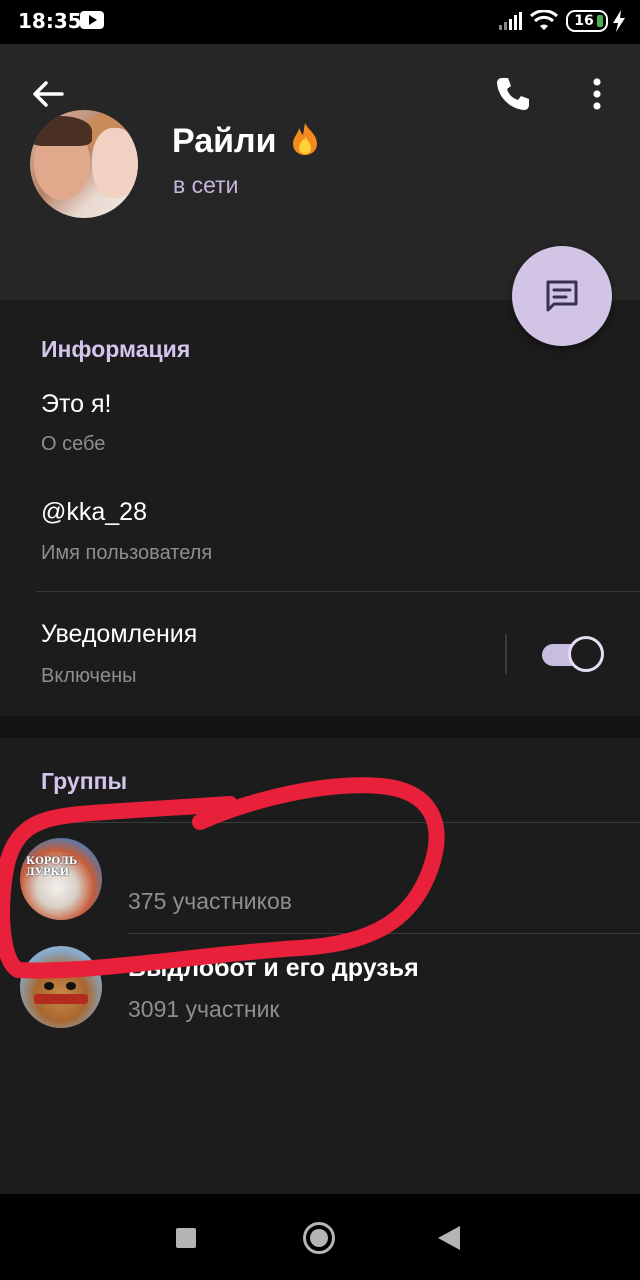 The image size is (640, 1280). Describe the element at coordinates (61, 987) in the screenshot. I see `group-avatar` at that location.